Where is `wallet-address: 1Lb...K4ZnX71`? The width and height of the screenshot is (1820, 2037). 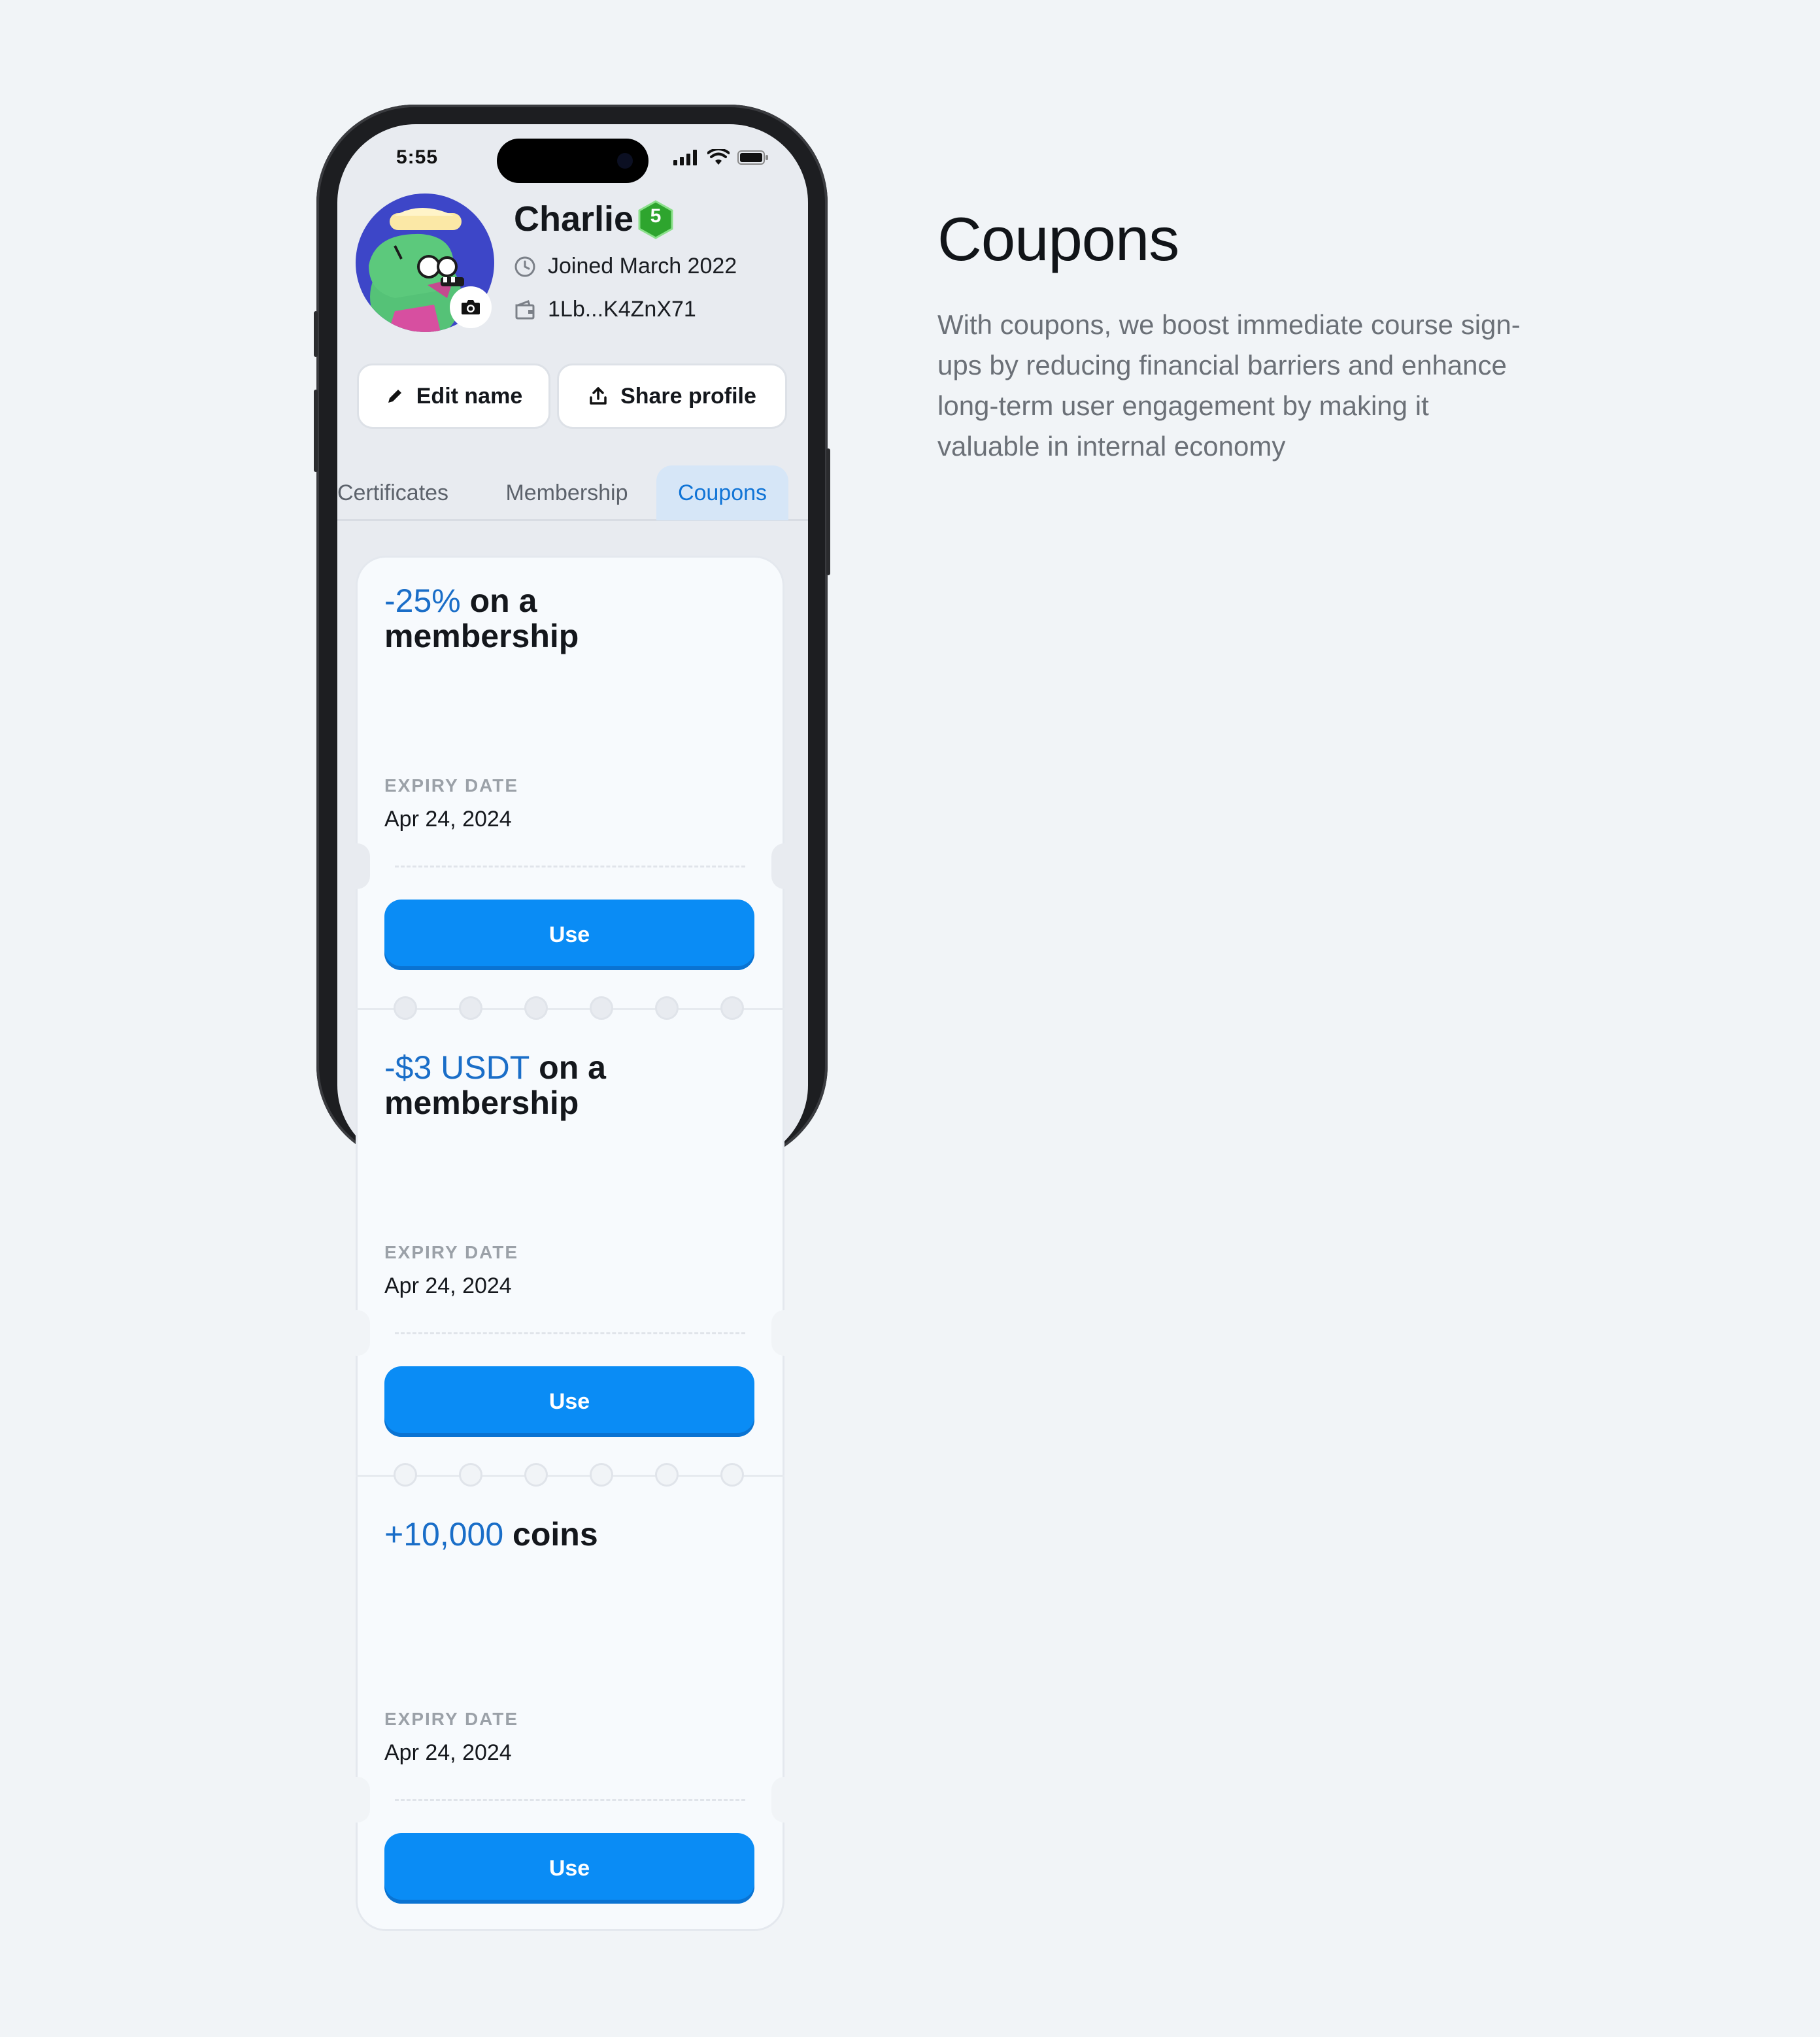 wallet-address: 1Lb...K4ZnX71 is located at coordinates (622, 309).